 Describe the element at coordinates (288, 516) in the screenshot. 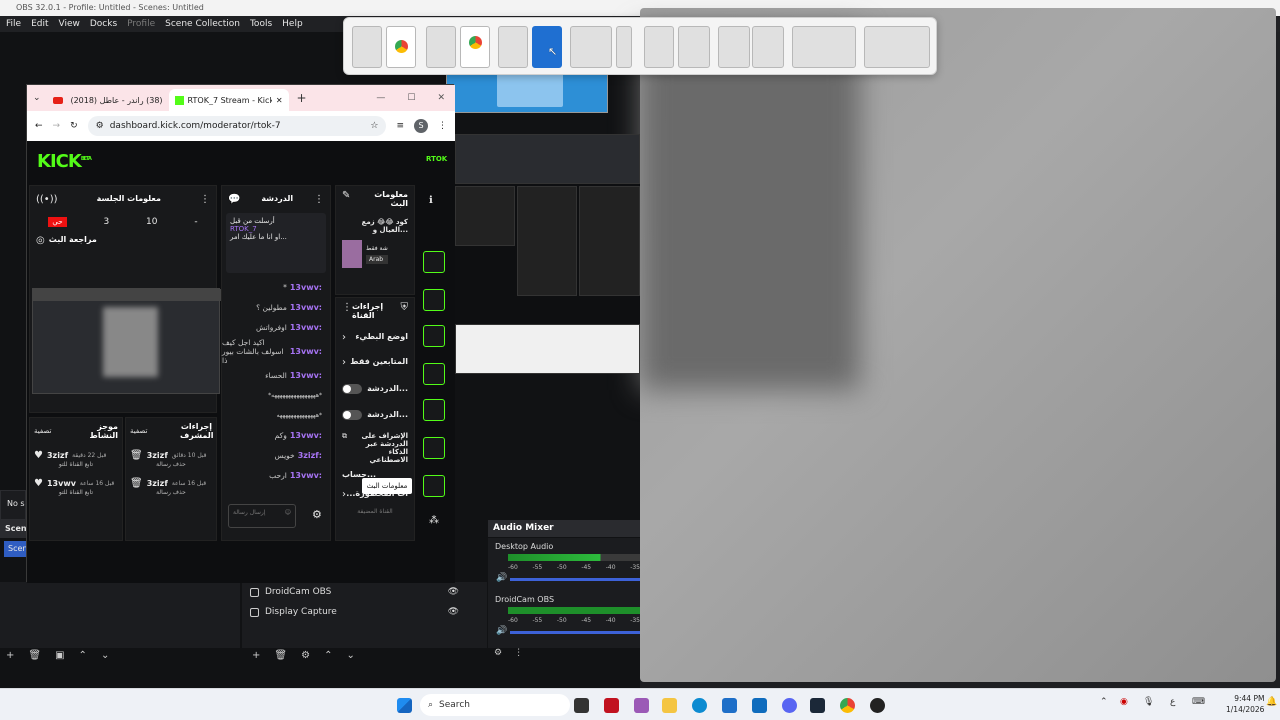

I see `emoji-icon: ☺` at that location.